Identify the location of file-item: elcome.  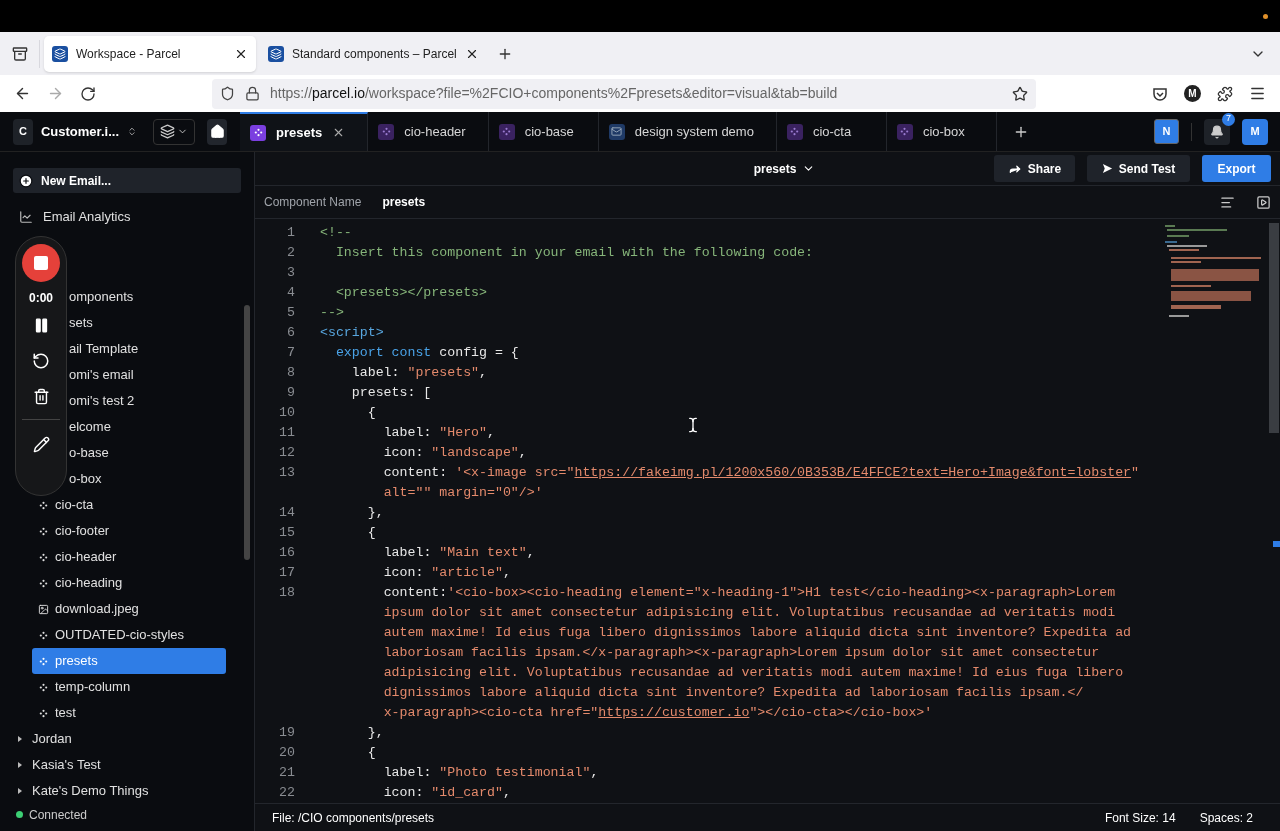
(147, 427).